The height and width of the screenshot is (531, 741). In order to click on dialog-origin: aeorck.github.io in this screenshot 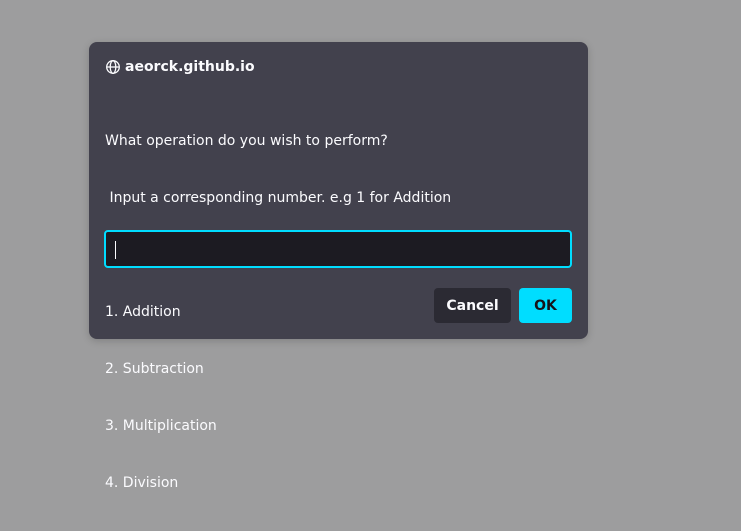, I will do `click(180, 67)`.